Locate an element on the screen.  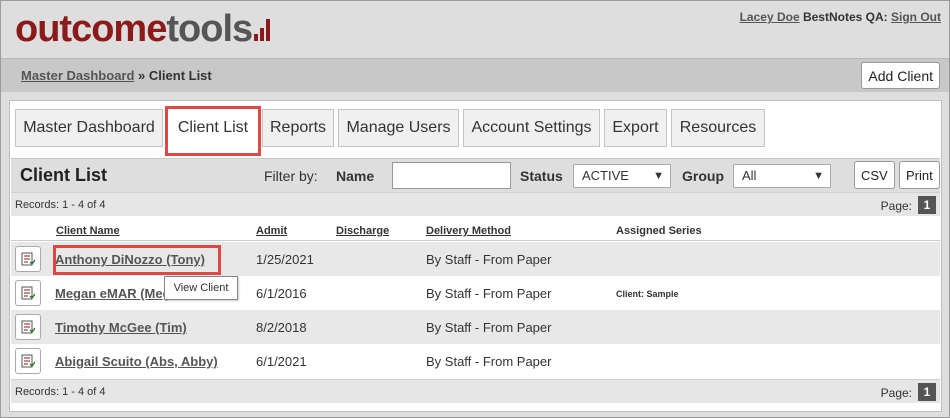
add-client-button: Add Client is located at coordinates (900, 75).